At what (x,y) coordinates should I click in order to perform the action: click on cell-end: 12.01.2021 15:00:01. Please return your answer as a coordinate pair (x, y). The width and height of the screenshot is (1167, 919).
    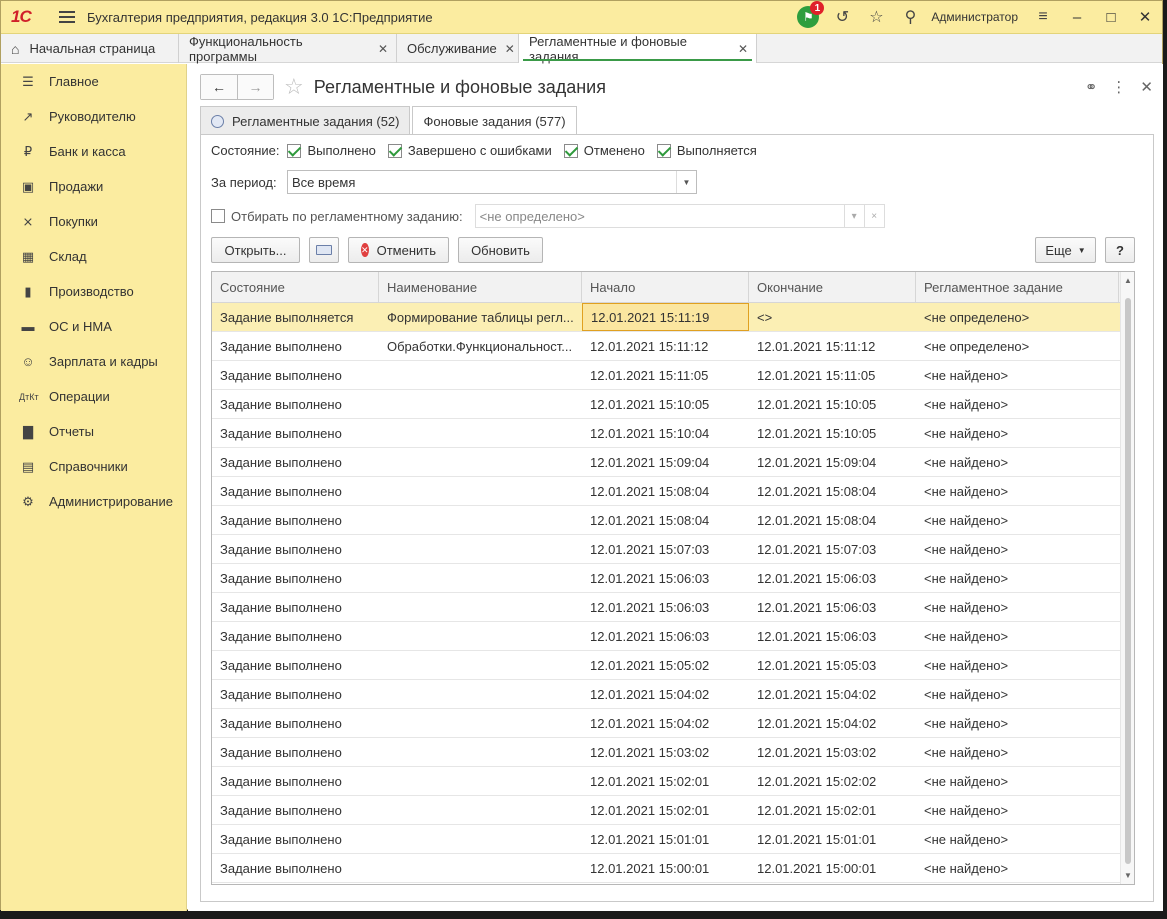
    Looking at the image, I should click on (832, 868).